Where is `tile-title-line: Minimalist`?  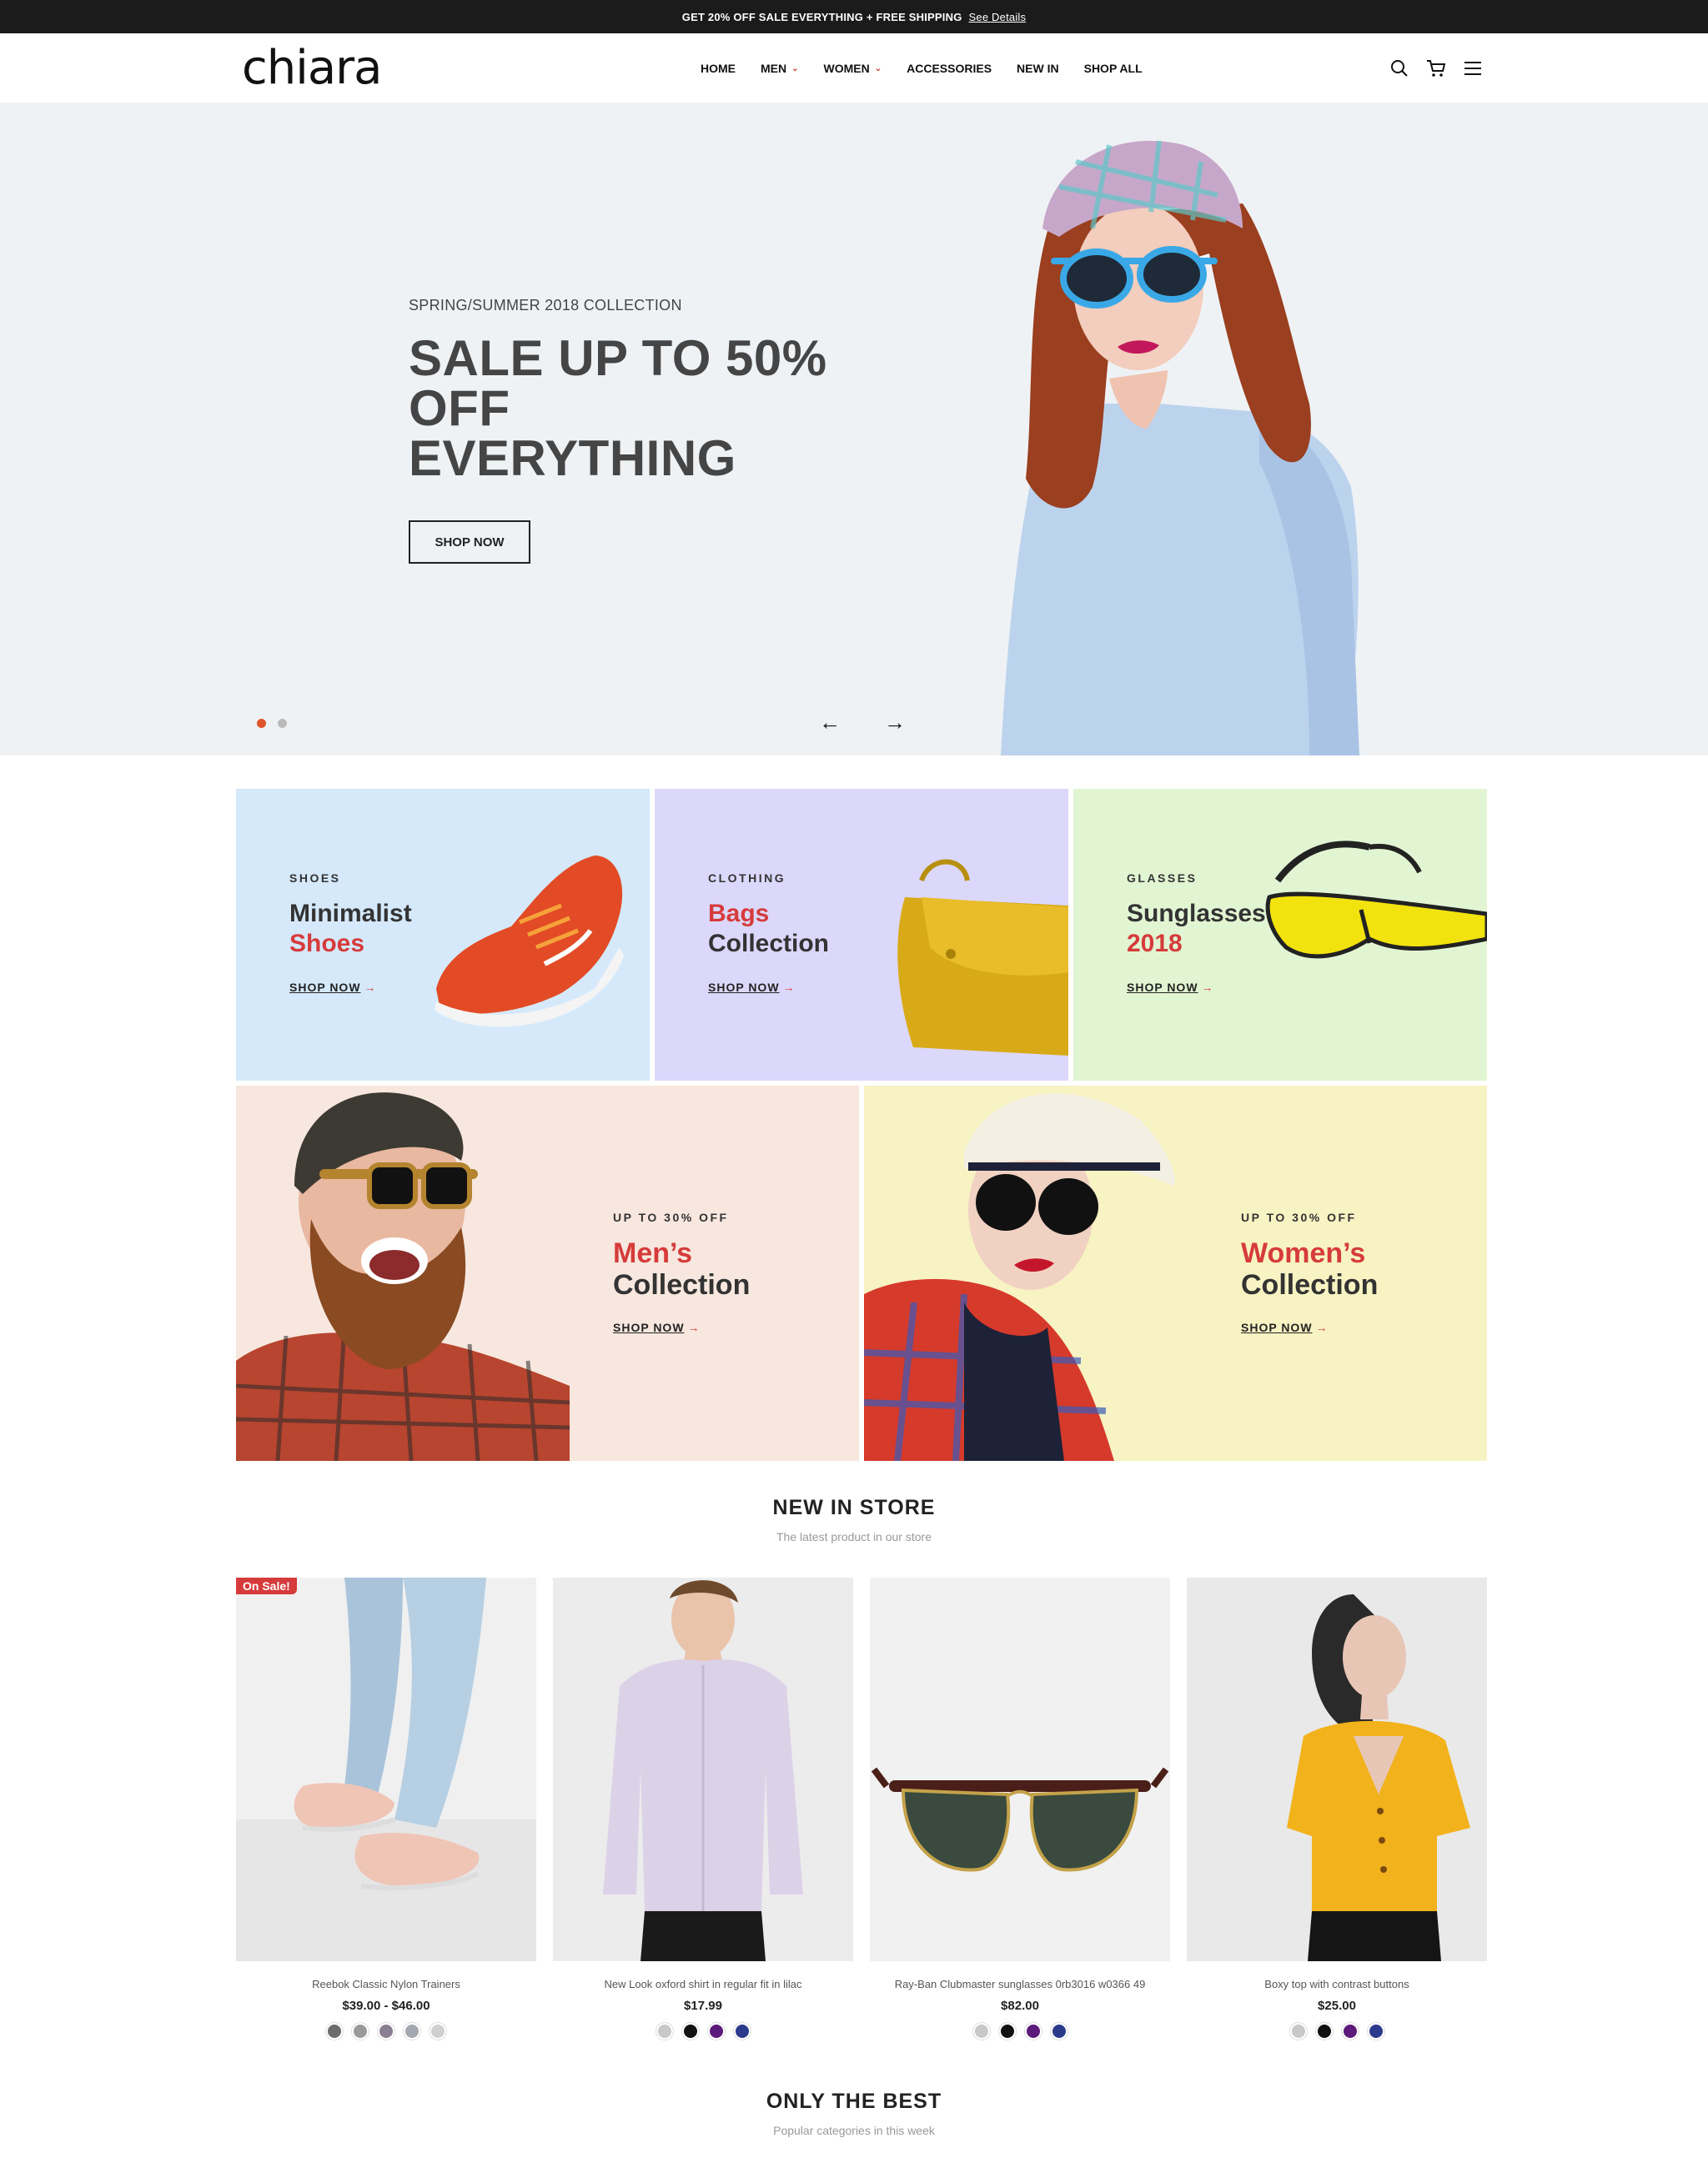 tile-title-line: Minimalist is located at coordinates (350, 913).